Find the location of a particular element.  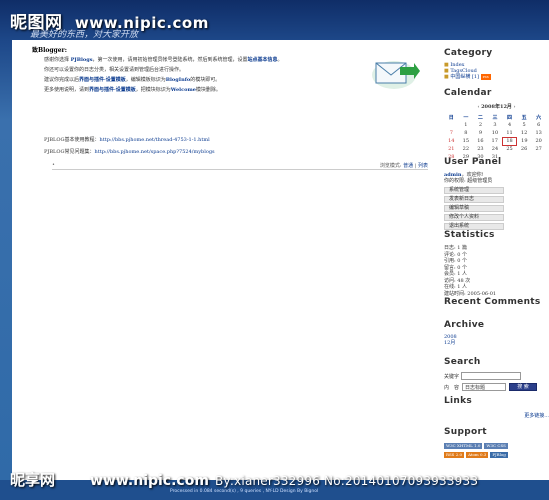

calendar-day: 10 is located at coordinates (495, 133).